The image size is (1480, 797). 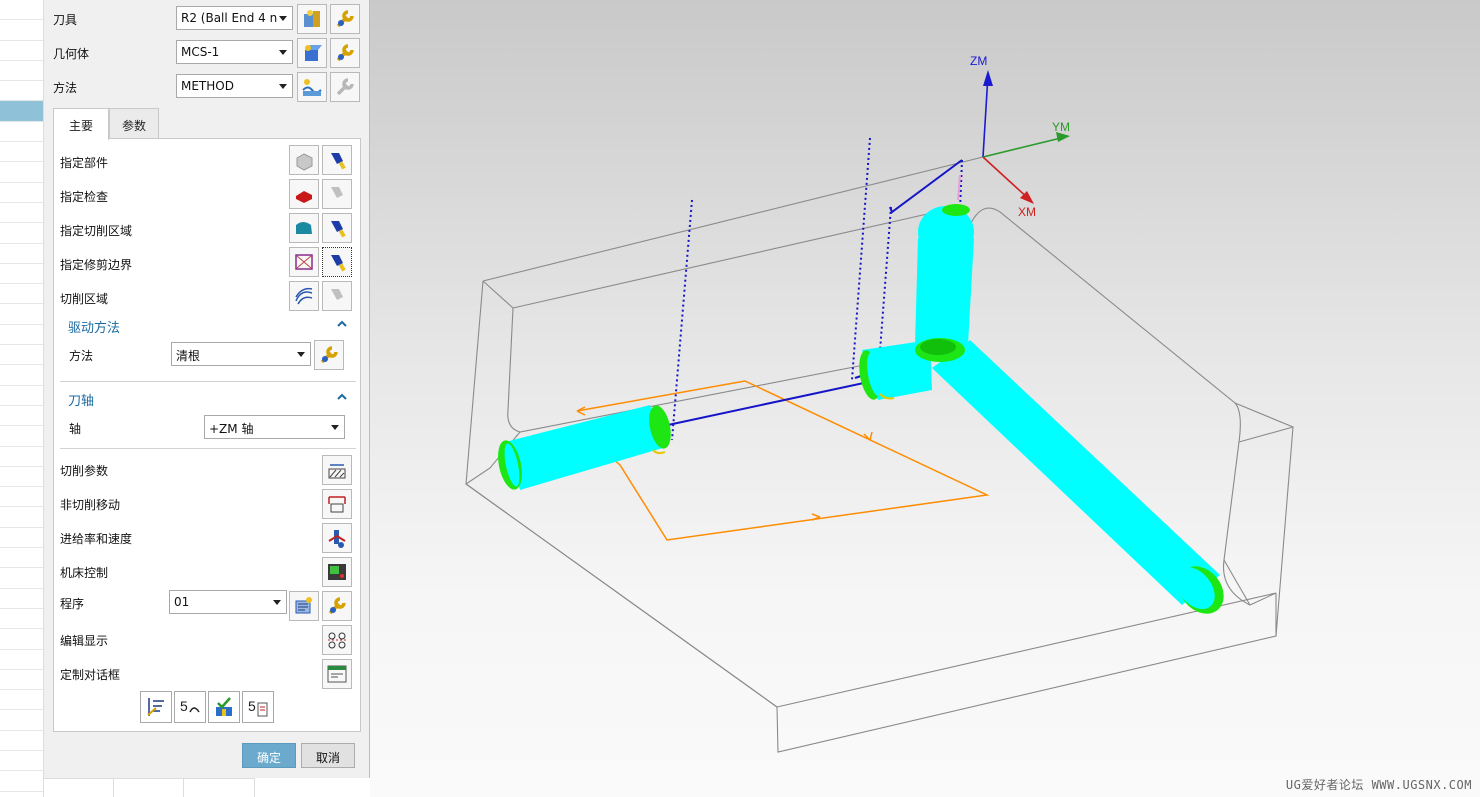 What do you see at coordinates (304, 262) in the screenshot?
I see `specify-trim-boundary-button` at bounding box center [304, 262].